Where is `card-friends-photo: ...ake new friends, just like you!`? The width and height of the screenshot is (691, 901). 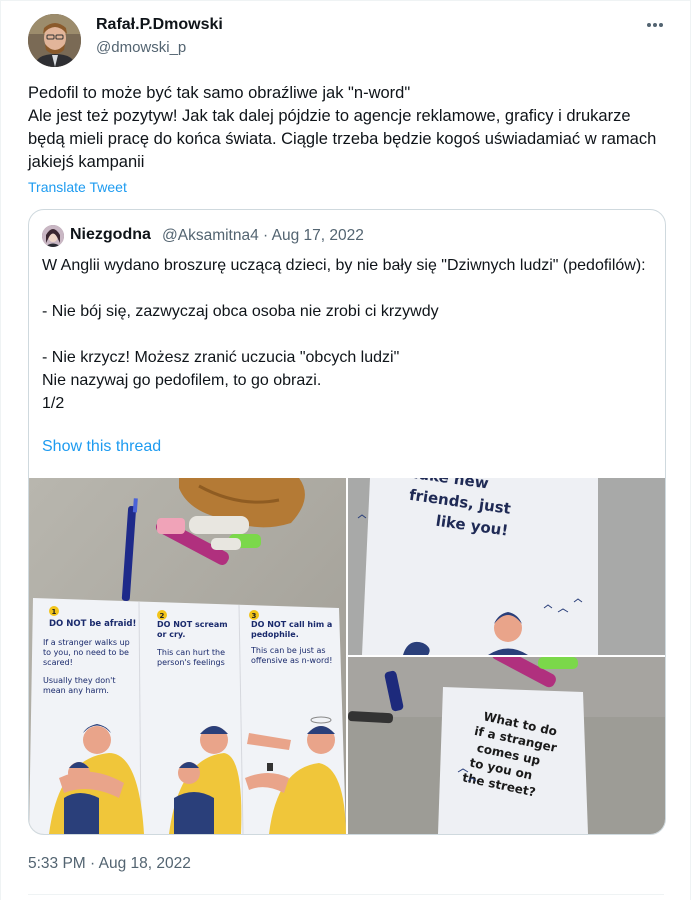
card-friends-photo: ...ake new friends, just like you! is located at coordinates (506, 566).